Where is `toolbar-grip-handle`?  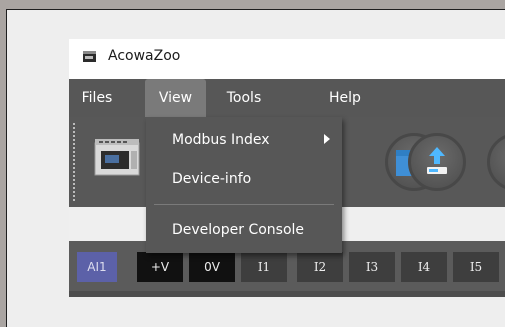 toolbar-grip-handle is located at coordinates (74, 162).